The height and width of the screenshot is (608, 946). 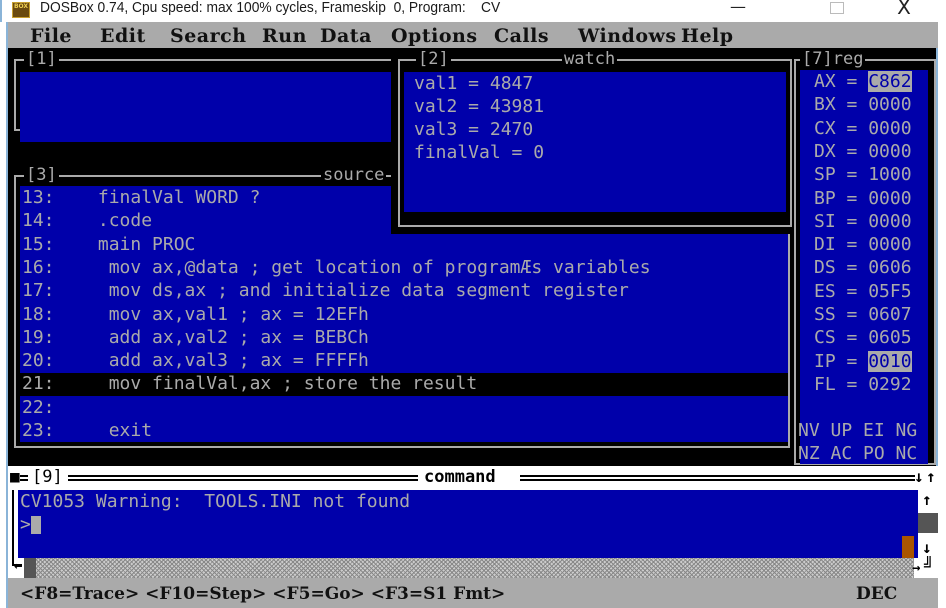 I want to click on command-horizontal-scrollbar, so click(x=469, y=568).